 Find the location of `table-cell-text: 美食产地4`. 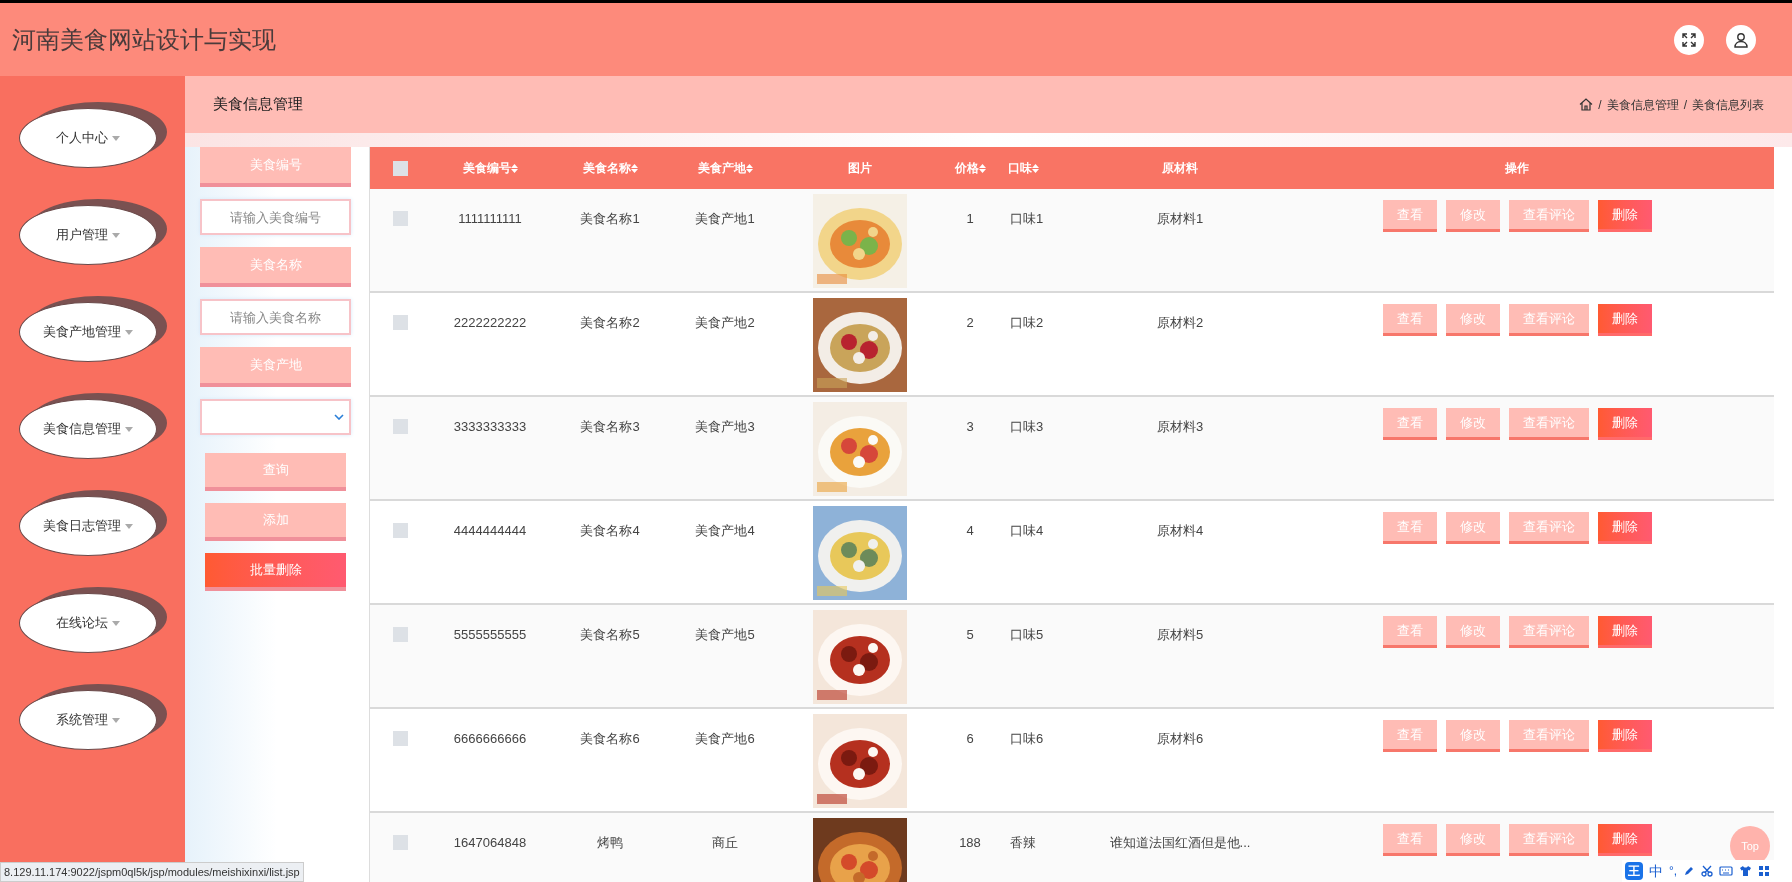

table-cell-text: 美食产地4 is located at coordinates (725, 531).